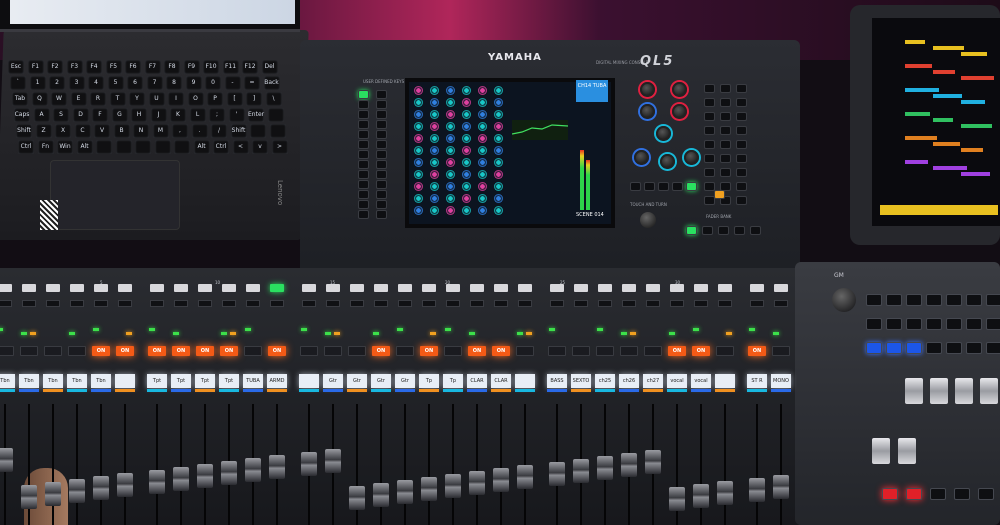  Describe the element at coordinates (739, 230) in the screenshot. I see `fader-bank-button` at that location.